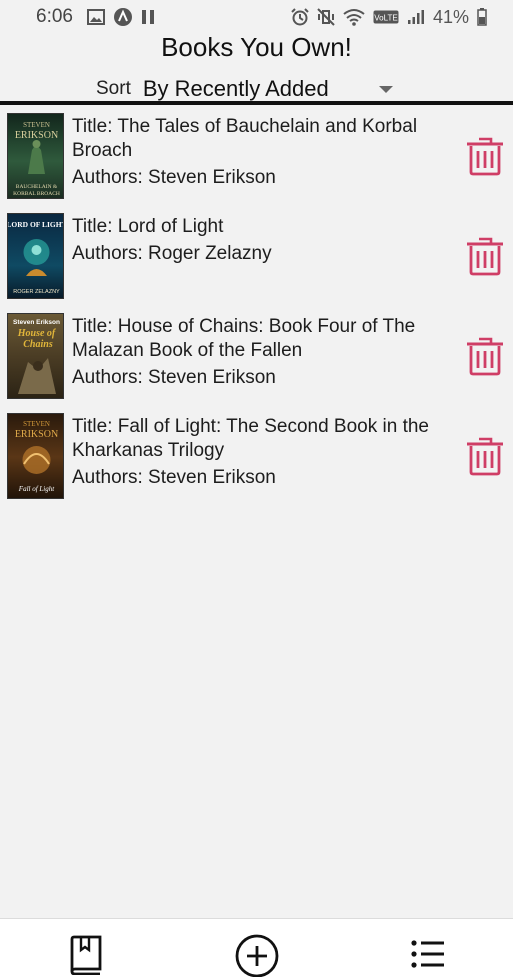 This screenshot has height=977, width=513. I want to click on book-icon, so click(86, 955).